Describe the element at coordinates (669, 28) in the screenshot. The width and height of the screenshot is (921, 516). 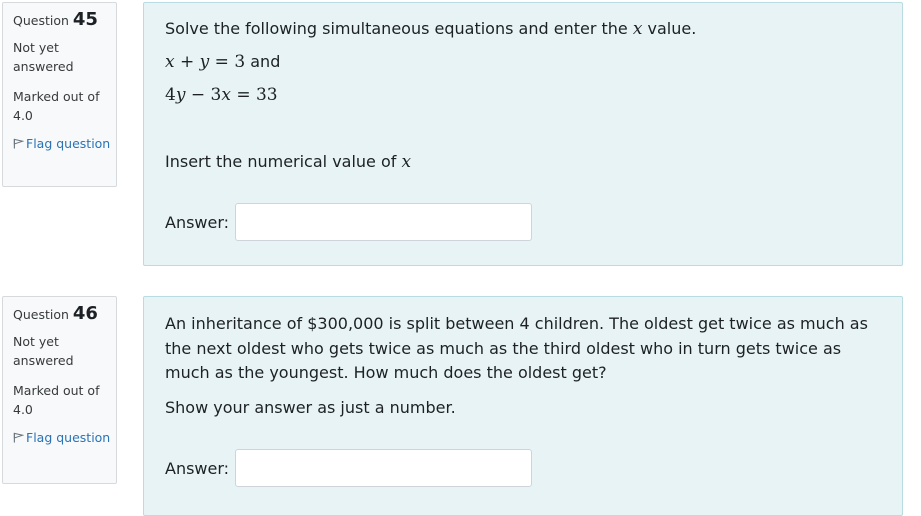
I see `prompt-outro: value.` at that location.